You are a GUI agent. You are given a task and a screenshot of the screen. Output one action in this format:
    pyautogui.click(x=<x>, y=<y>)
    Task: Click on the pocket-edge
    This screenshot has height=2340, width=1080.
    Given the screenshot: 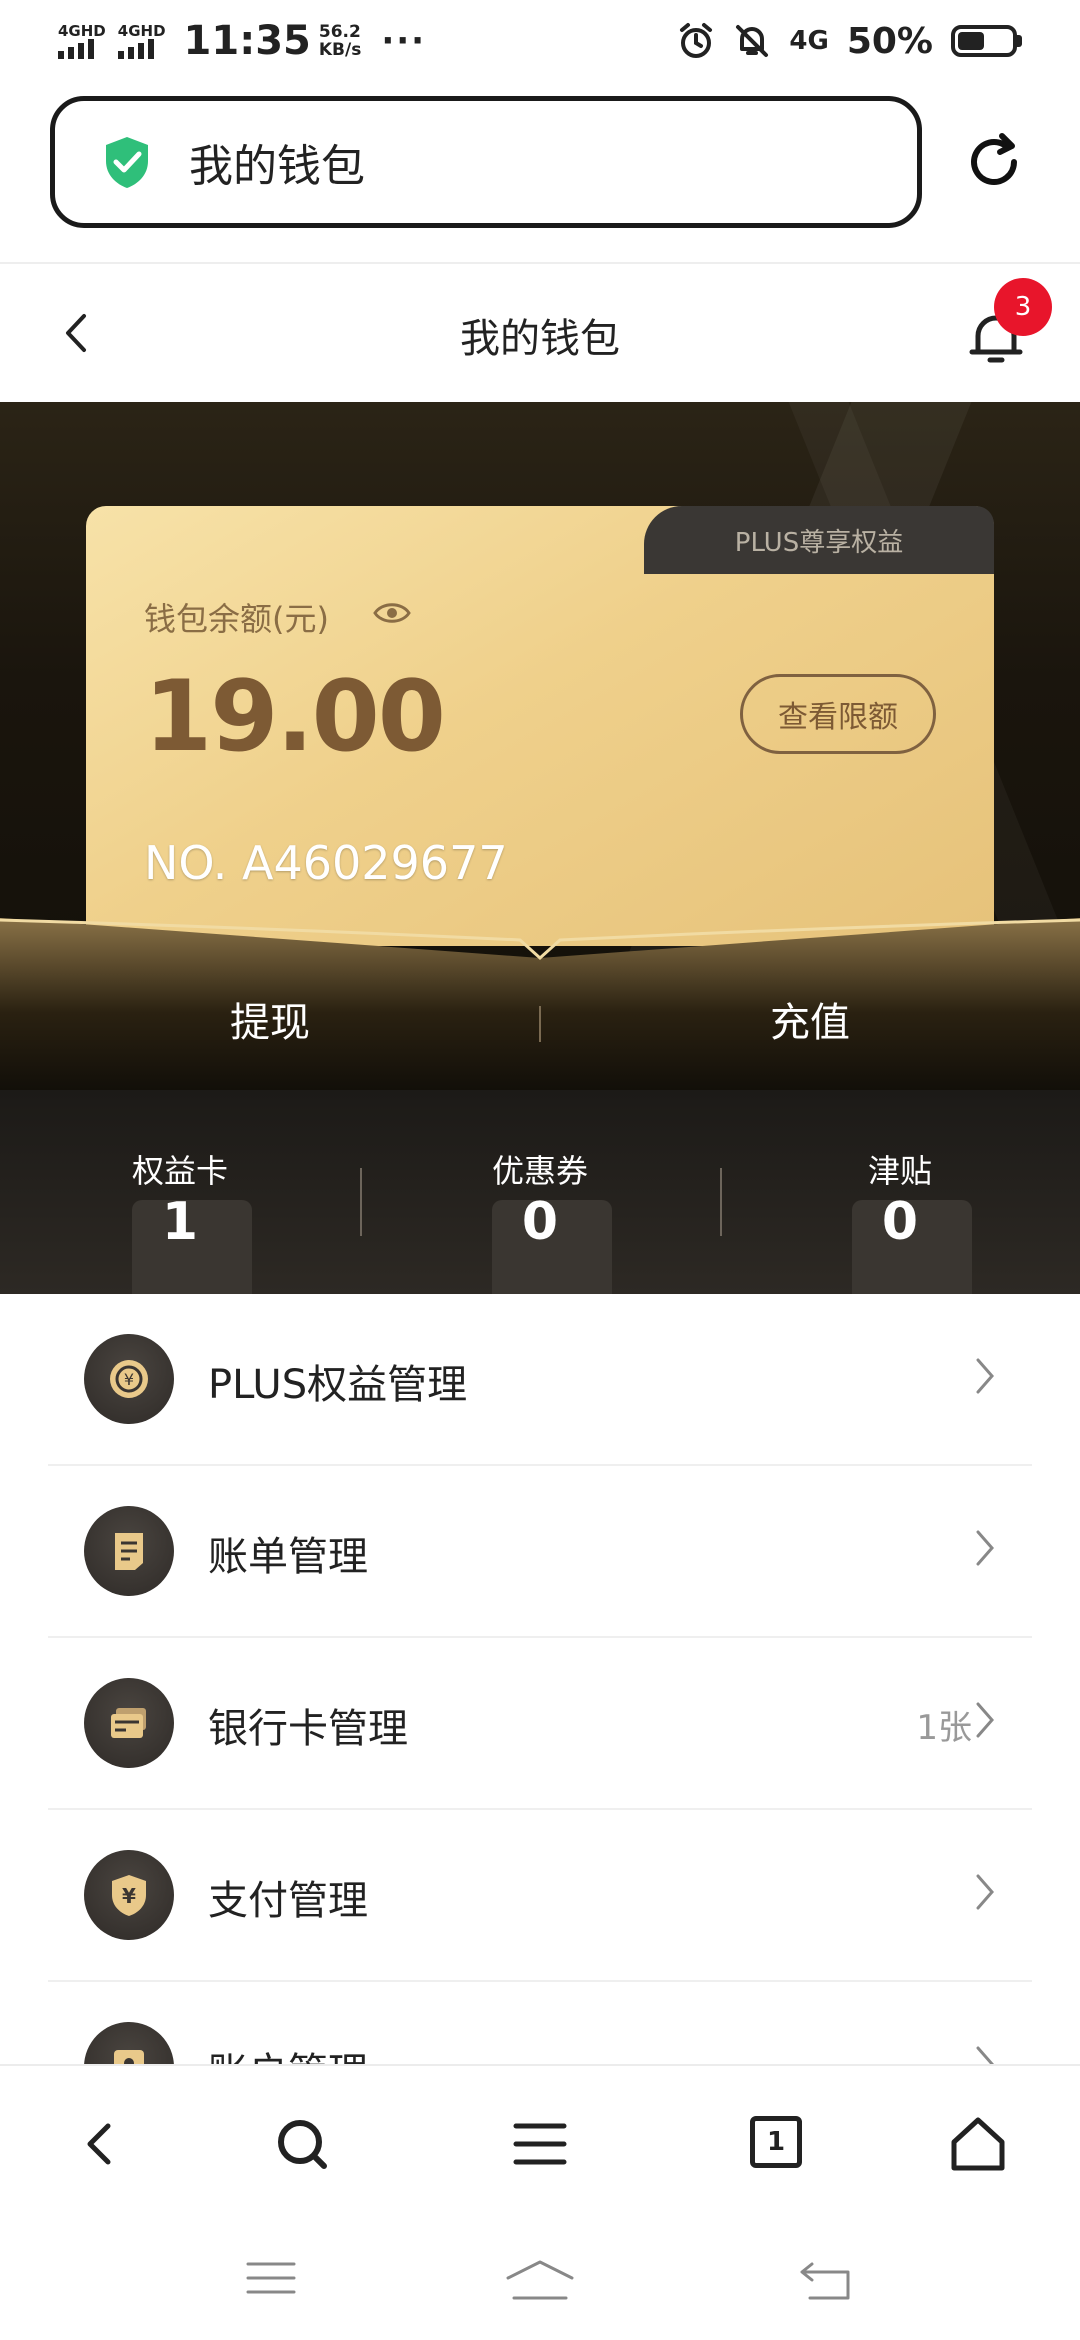 What is the action you would take?
    pyautogui.click(x=540, y=939)
    